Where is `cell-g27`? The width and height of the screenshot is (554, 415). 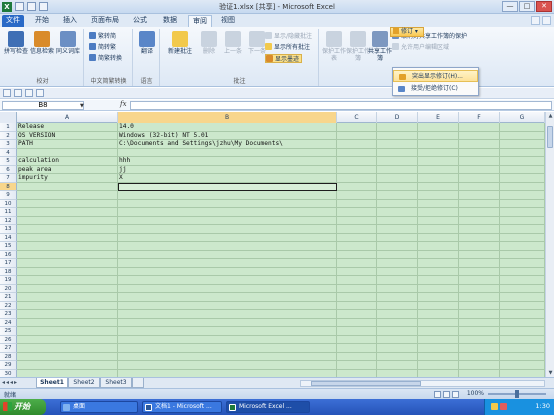
cell-g27 is located at coordinates (522, 348).